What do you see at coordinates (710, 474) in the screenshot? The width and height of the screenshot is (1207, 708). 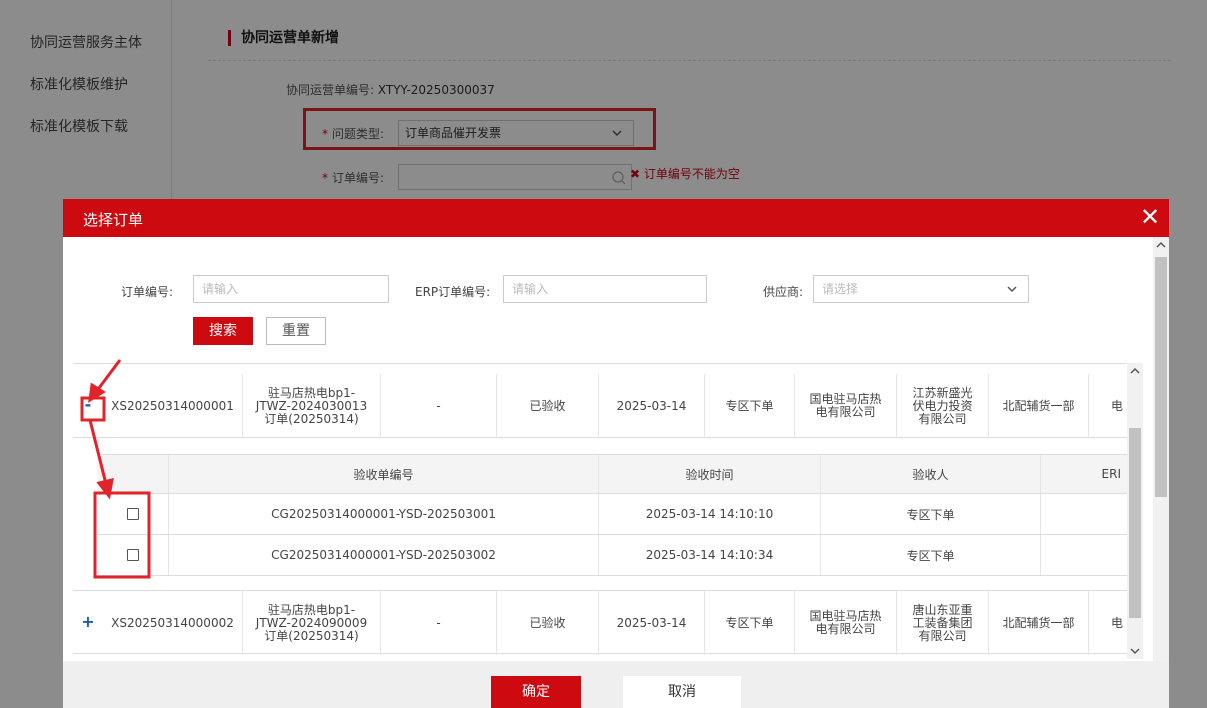 I see `header-receipt-time: 验收时间` at bounding box center [710, 474].